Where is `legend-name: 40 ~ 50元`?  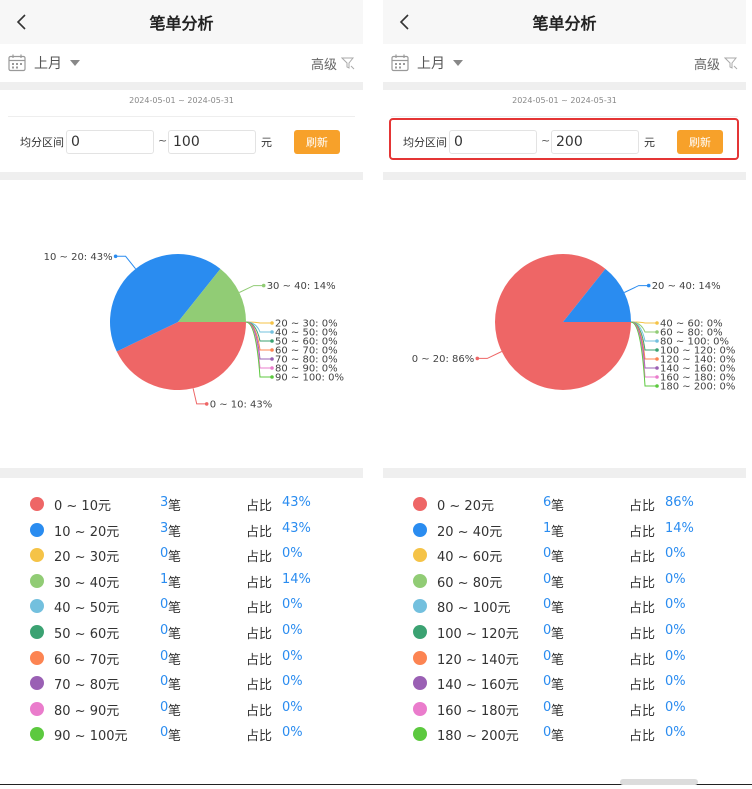
legend-name: 40 ~ 50元 is located at coordinates (87, 609).